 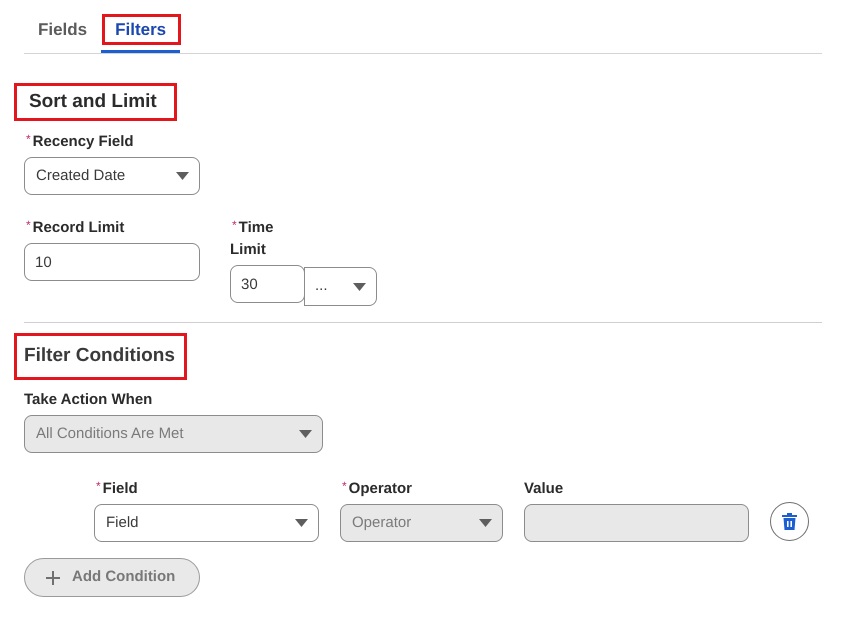 What do you see at coordinates (544, 489) in the screenshot?
I see `field-label: Value` at bounding box center [544, 489].